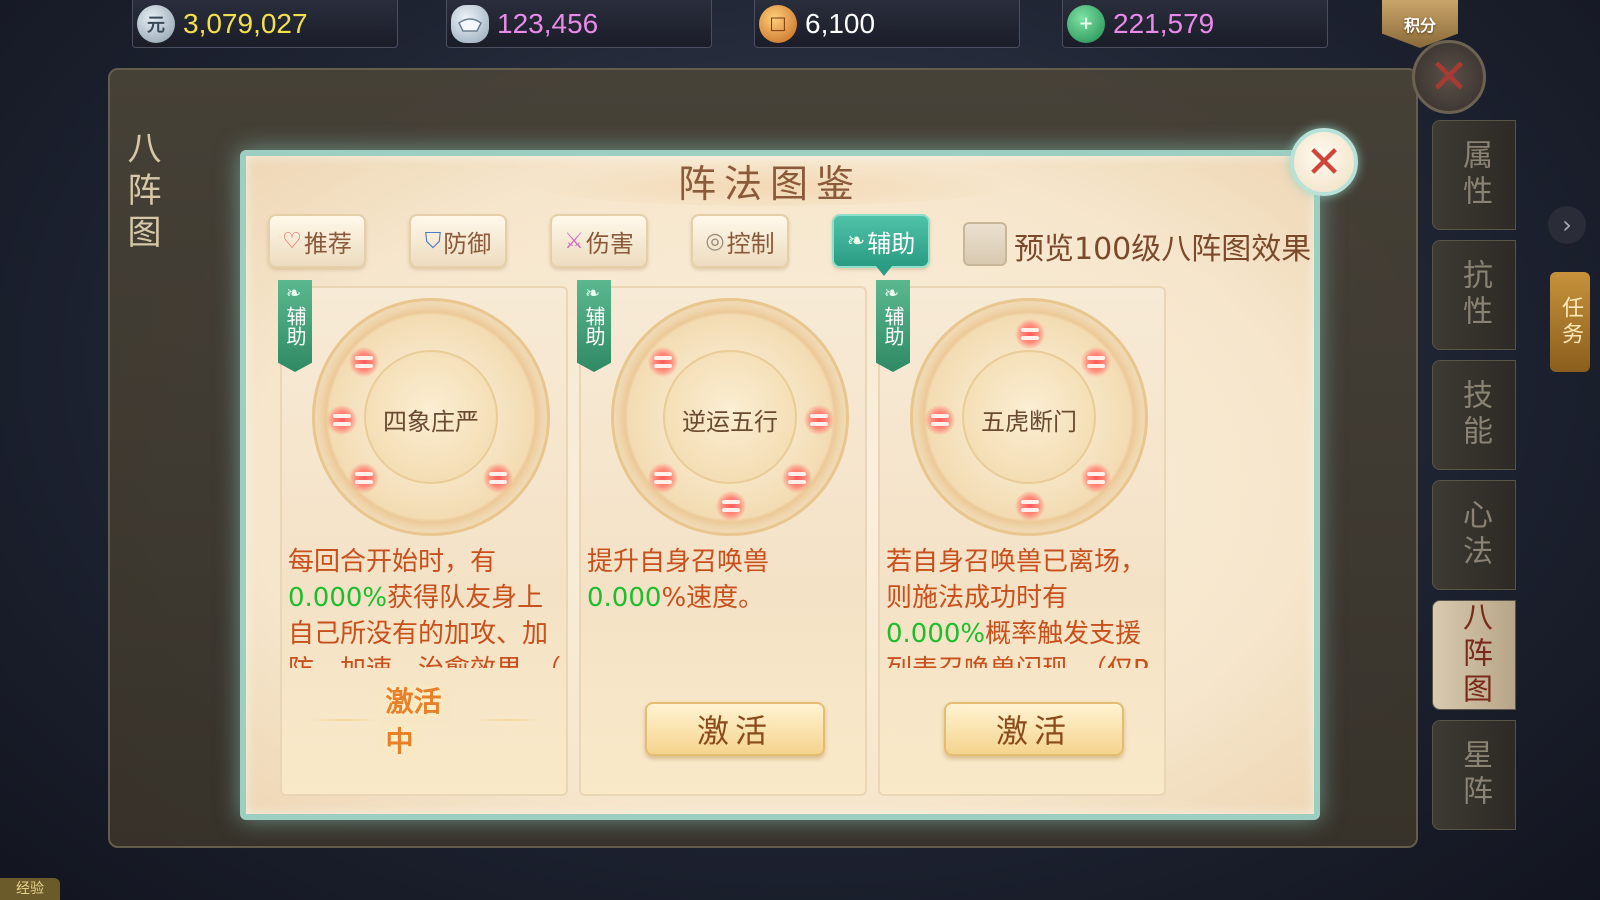 This screenshot has width=1600, height=900. Describe the element at coordinates (1164, 23) in the screenshot. I see `jade-amount: 221,579` at that location.